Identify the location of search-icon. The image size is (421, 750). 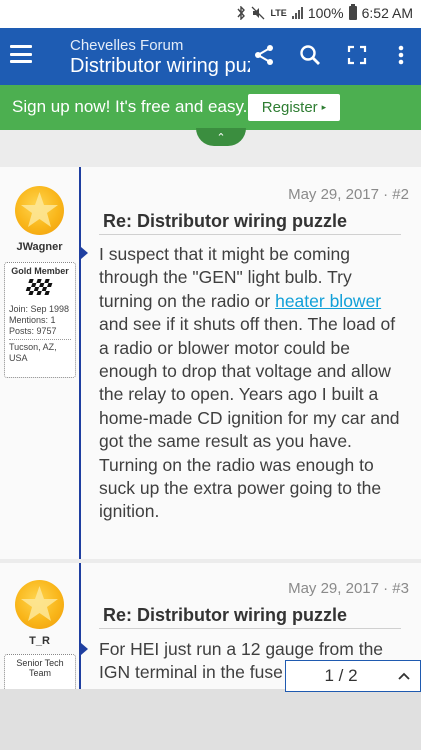
(310, 55).